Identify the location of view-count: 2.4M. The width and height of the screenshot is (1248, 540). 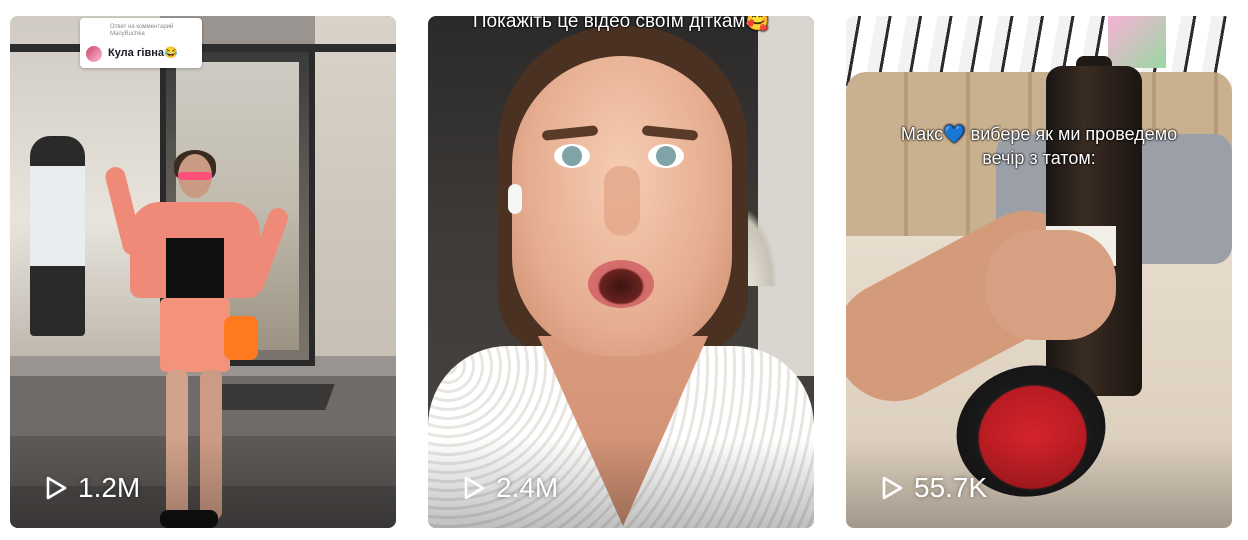
(510, 488).